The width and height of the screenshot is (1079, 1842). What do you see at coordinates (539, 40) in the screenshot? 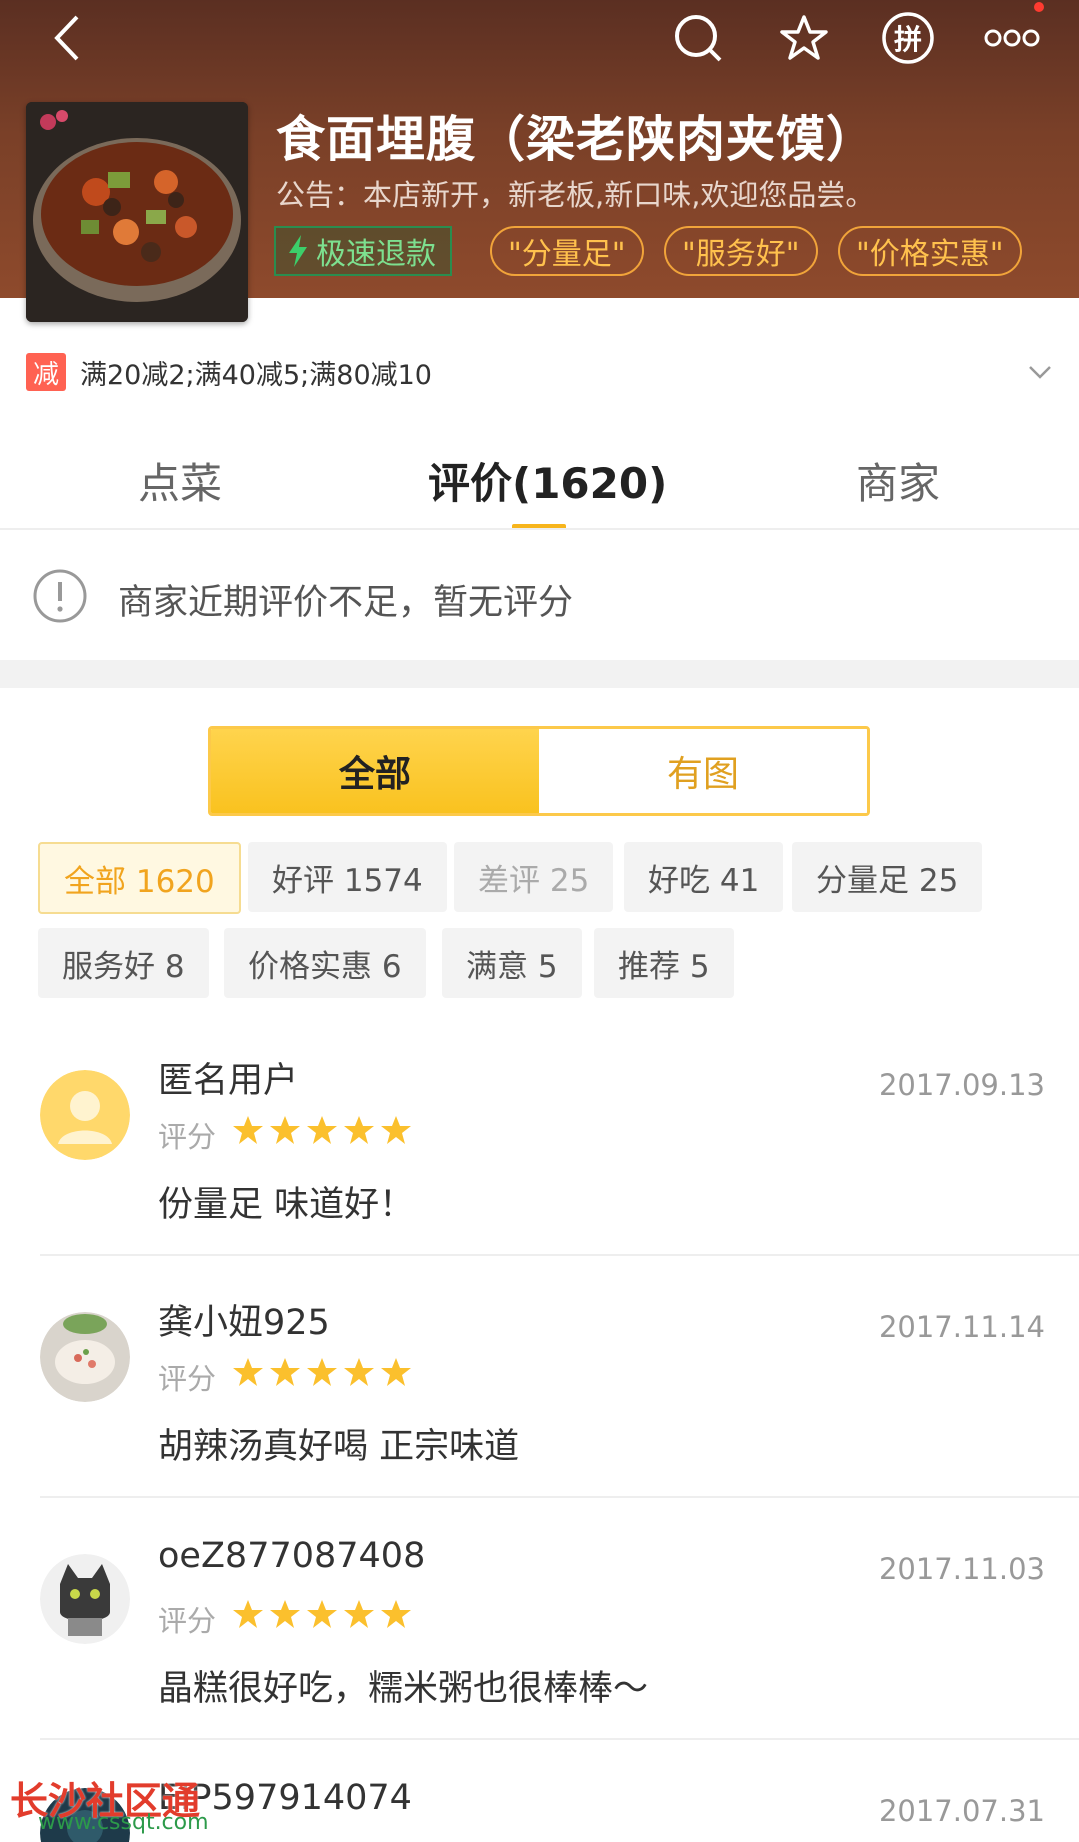
I see `top-bar: 拼` at bounding box center [539, 40].